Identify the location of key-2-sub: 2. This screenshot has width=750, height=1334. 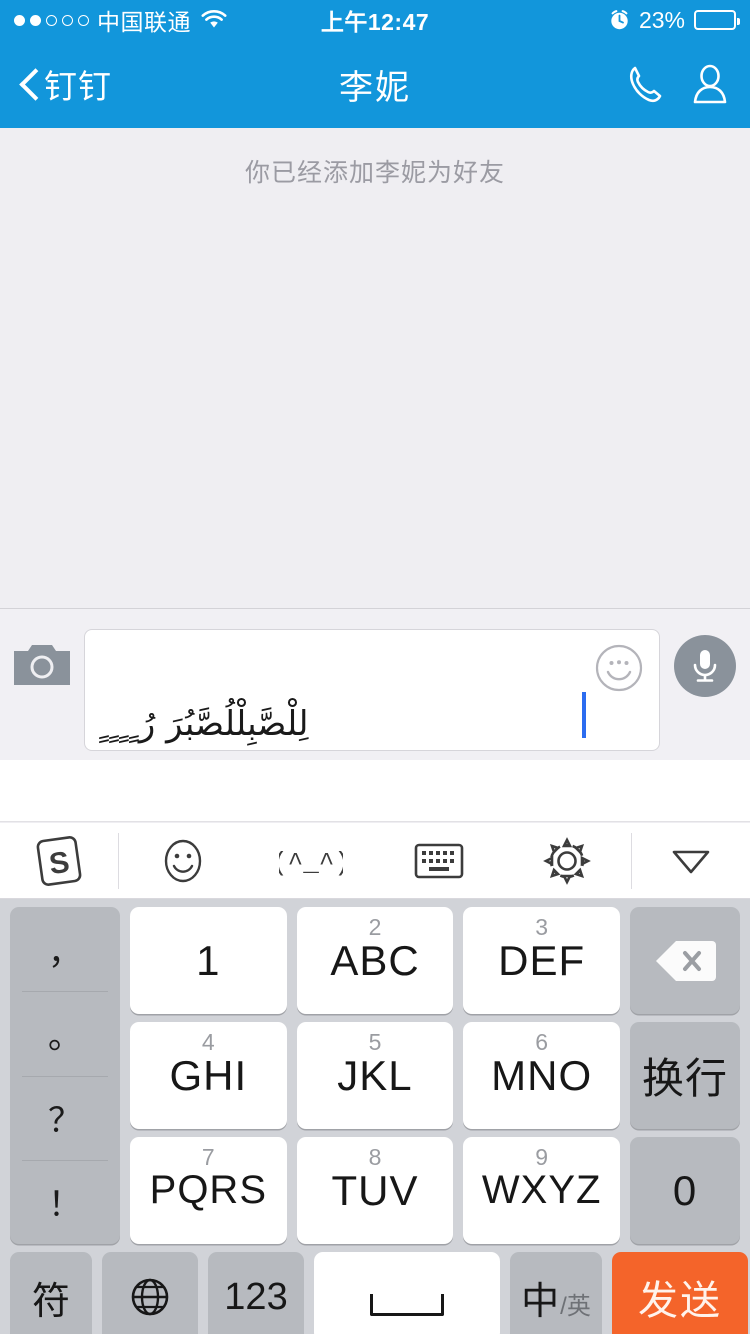
(375, 927).